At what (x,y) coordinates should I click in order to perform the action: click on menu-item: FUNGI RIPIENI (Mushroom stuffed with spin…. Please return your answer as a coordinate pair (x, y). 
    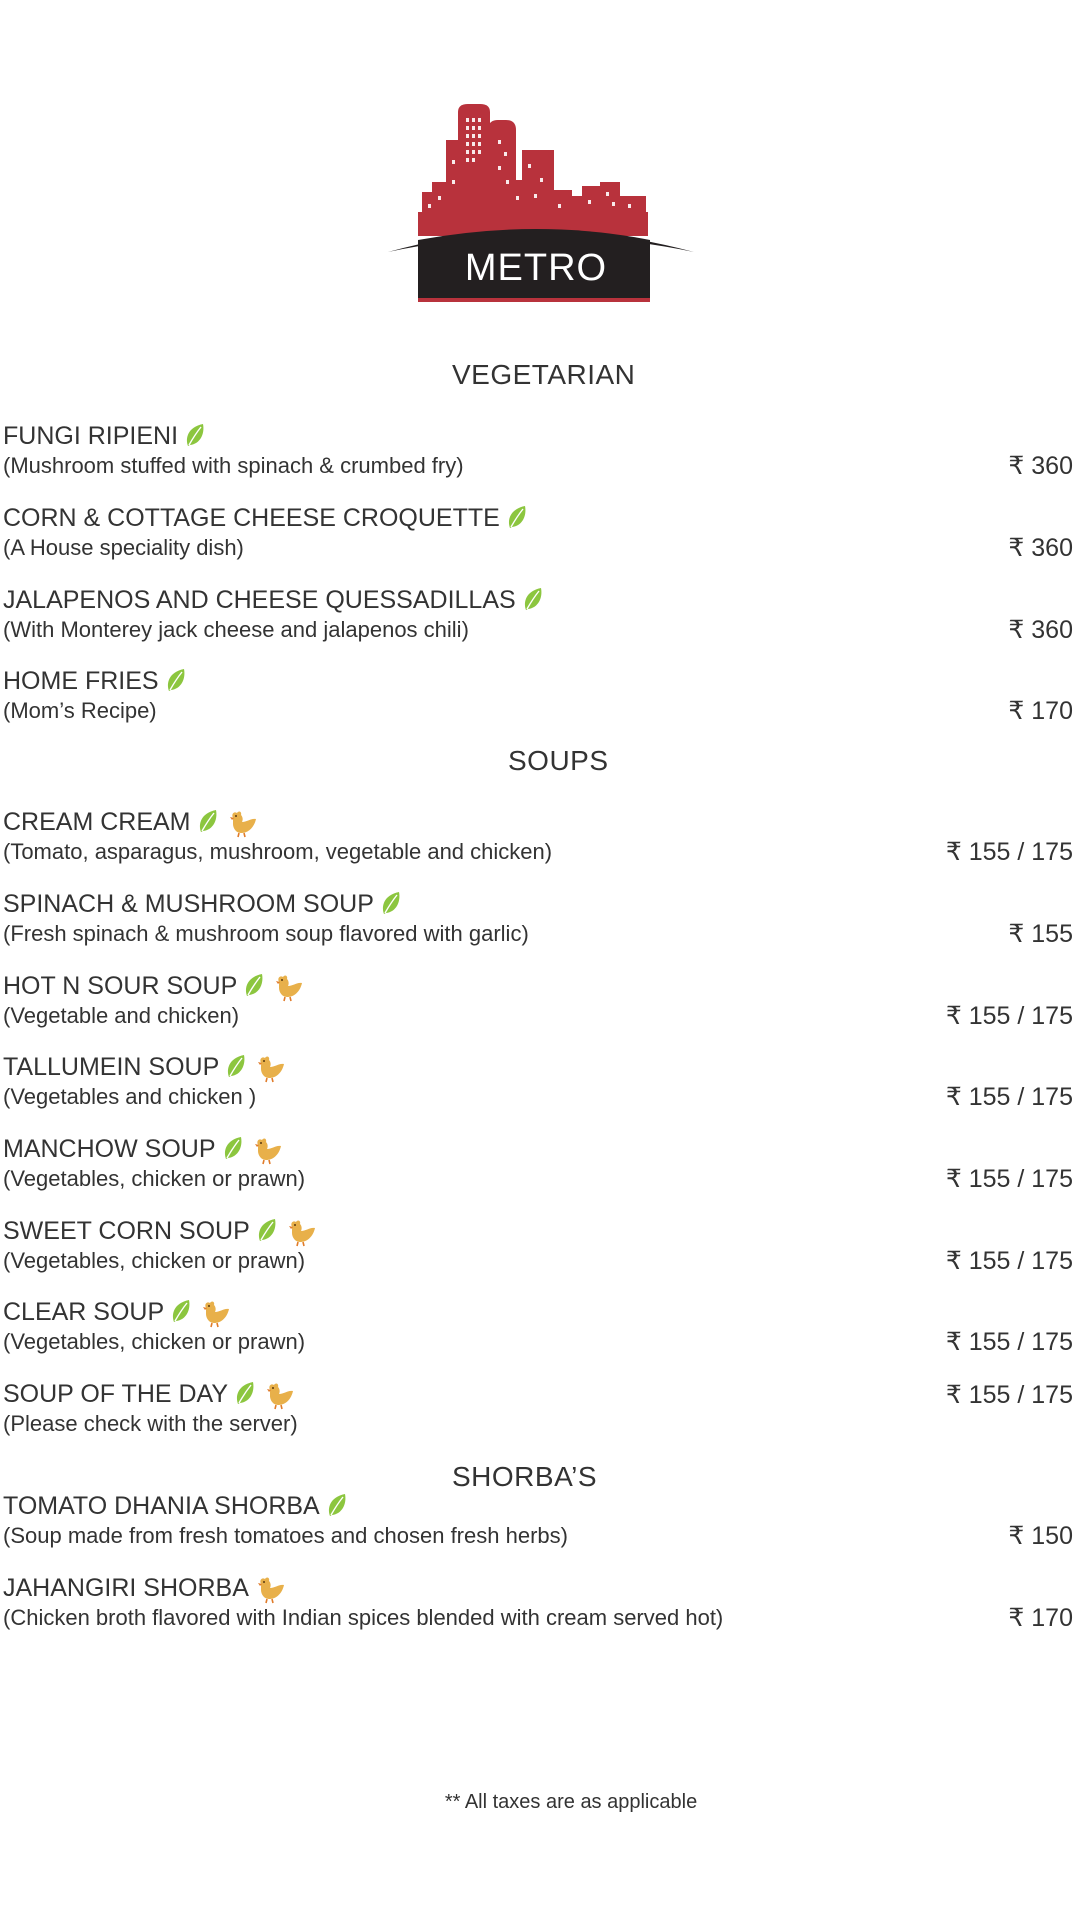
    Looking at the image, I should click on (538, 453).